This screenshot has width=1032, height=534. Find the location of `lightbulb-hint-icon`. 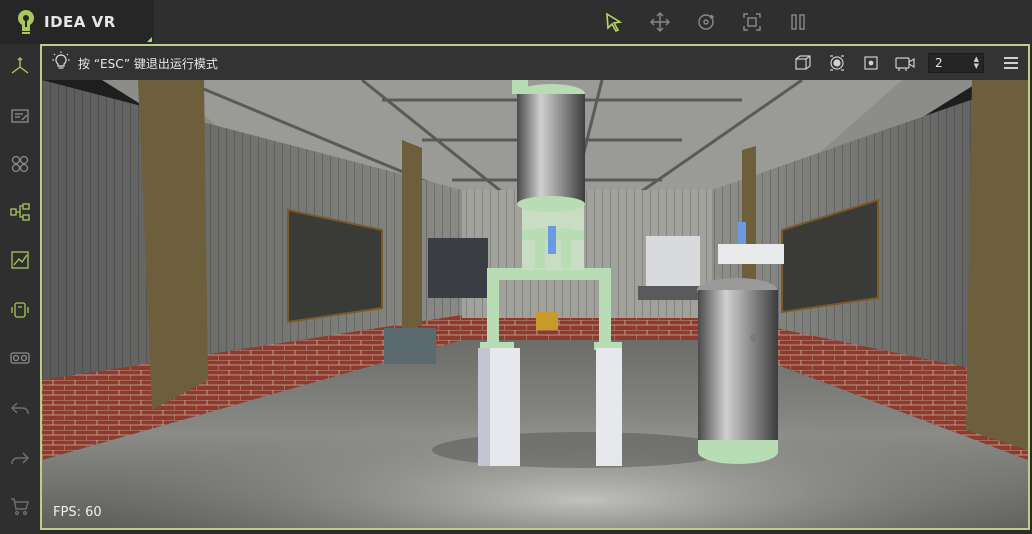

lightbulb-hint-icon is located at coordinates (61, 63).